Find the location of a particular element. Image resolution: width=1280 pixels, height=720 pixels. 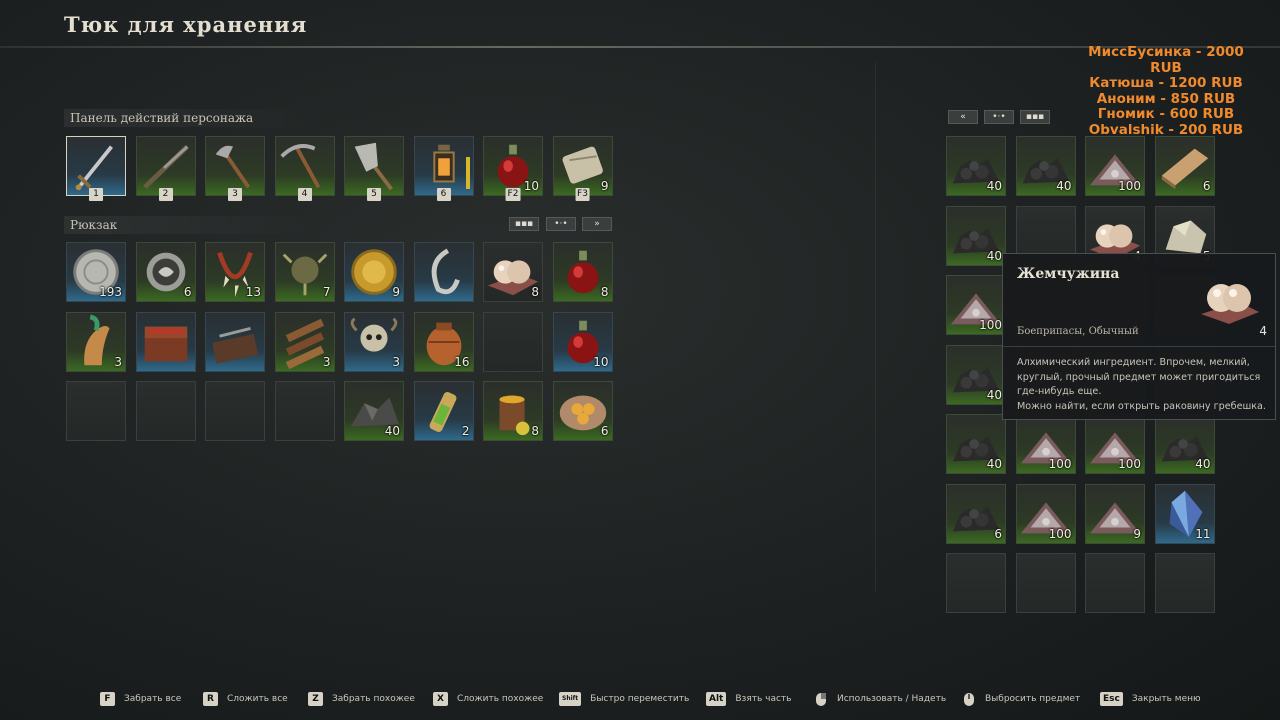

backpack-transfer-button: » is located at coordinates (597, 224).